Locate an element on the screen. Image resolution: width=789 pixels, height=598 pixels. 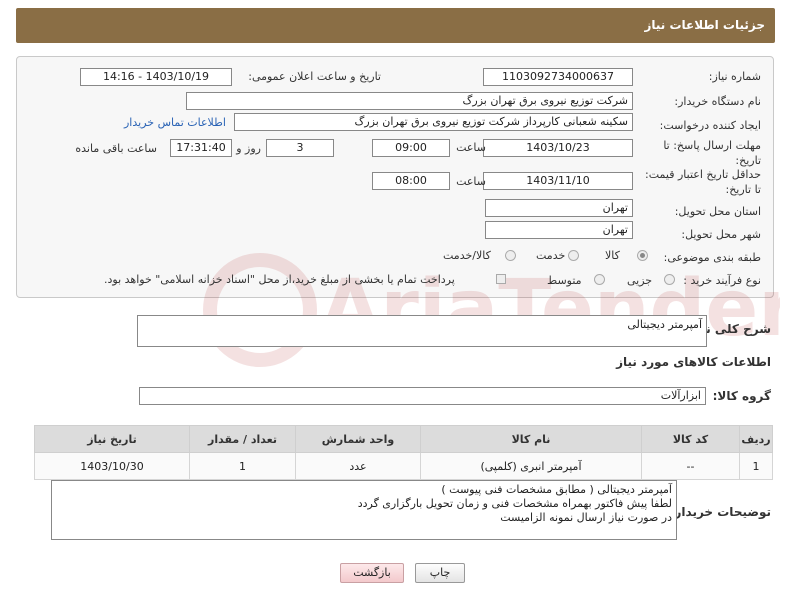
process-radio-minor is located at coordinates (669, 279).